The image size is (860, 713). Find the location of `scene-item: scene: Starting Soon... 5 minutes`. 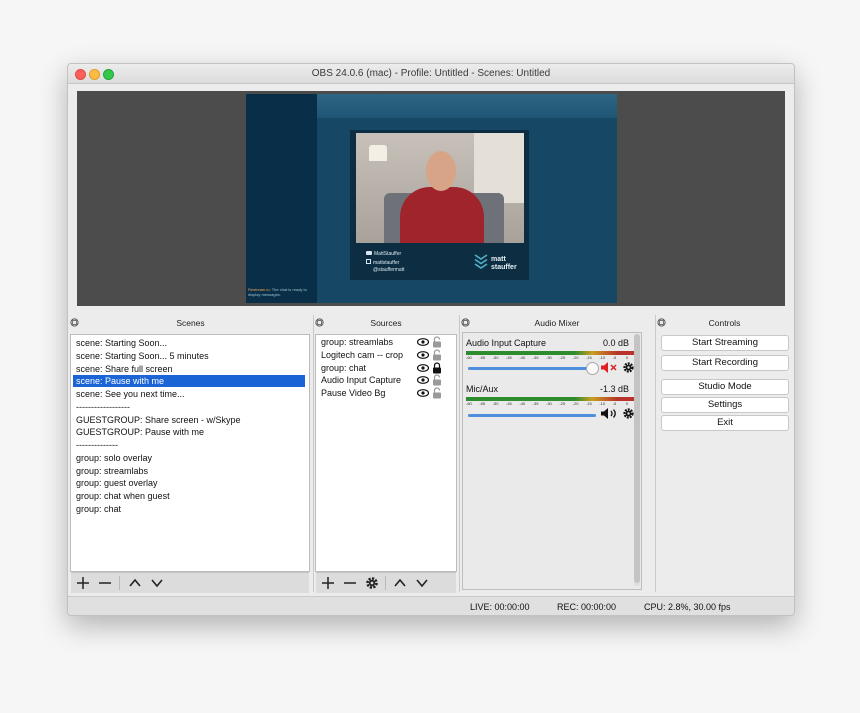

scene-item: scene: Starting Soon... 5 minutes is located at coordinates (141, 356).